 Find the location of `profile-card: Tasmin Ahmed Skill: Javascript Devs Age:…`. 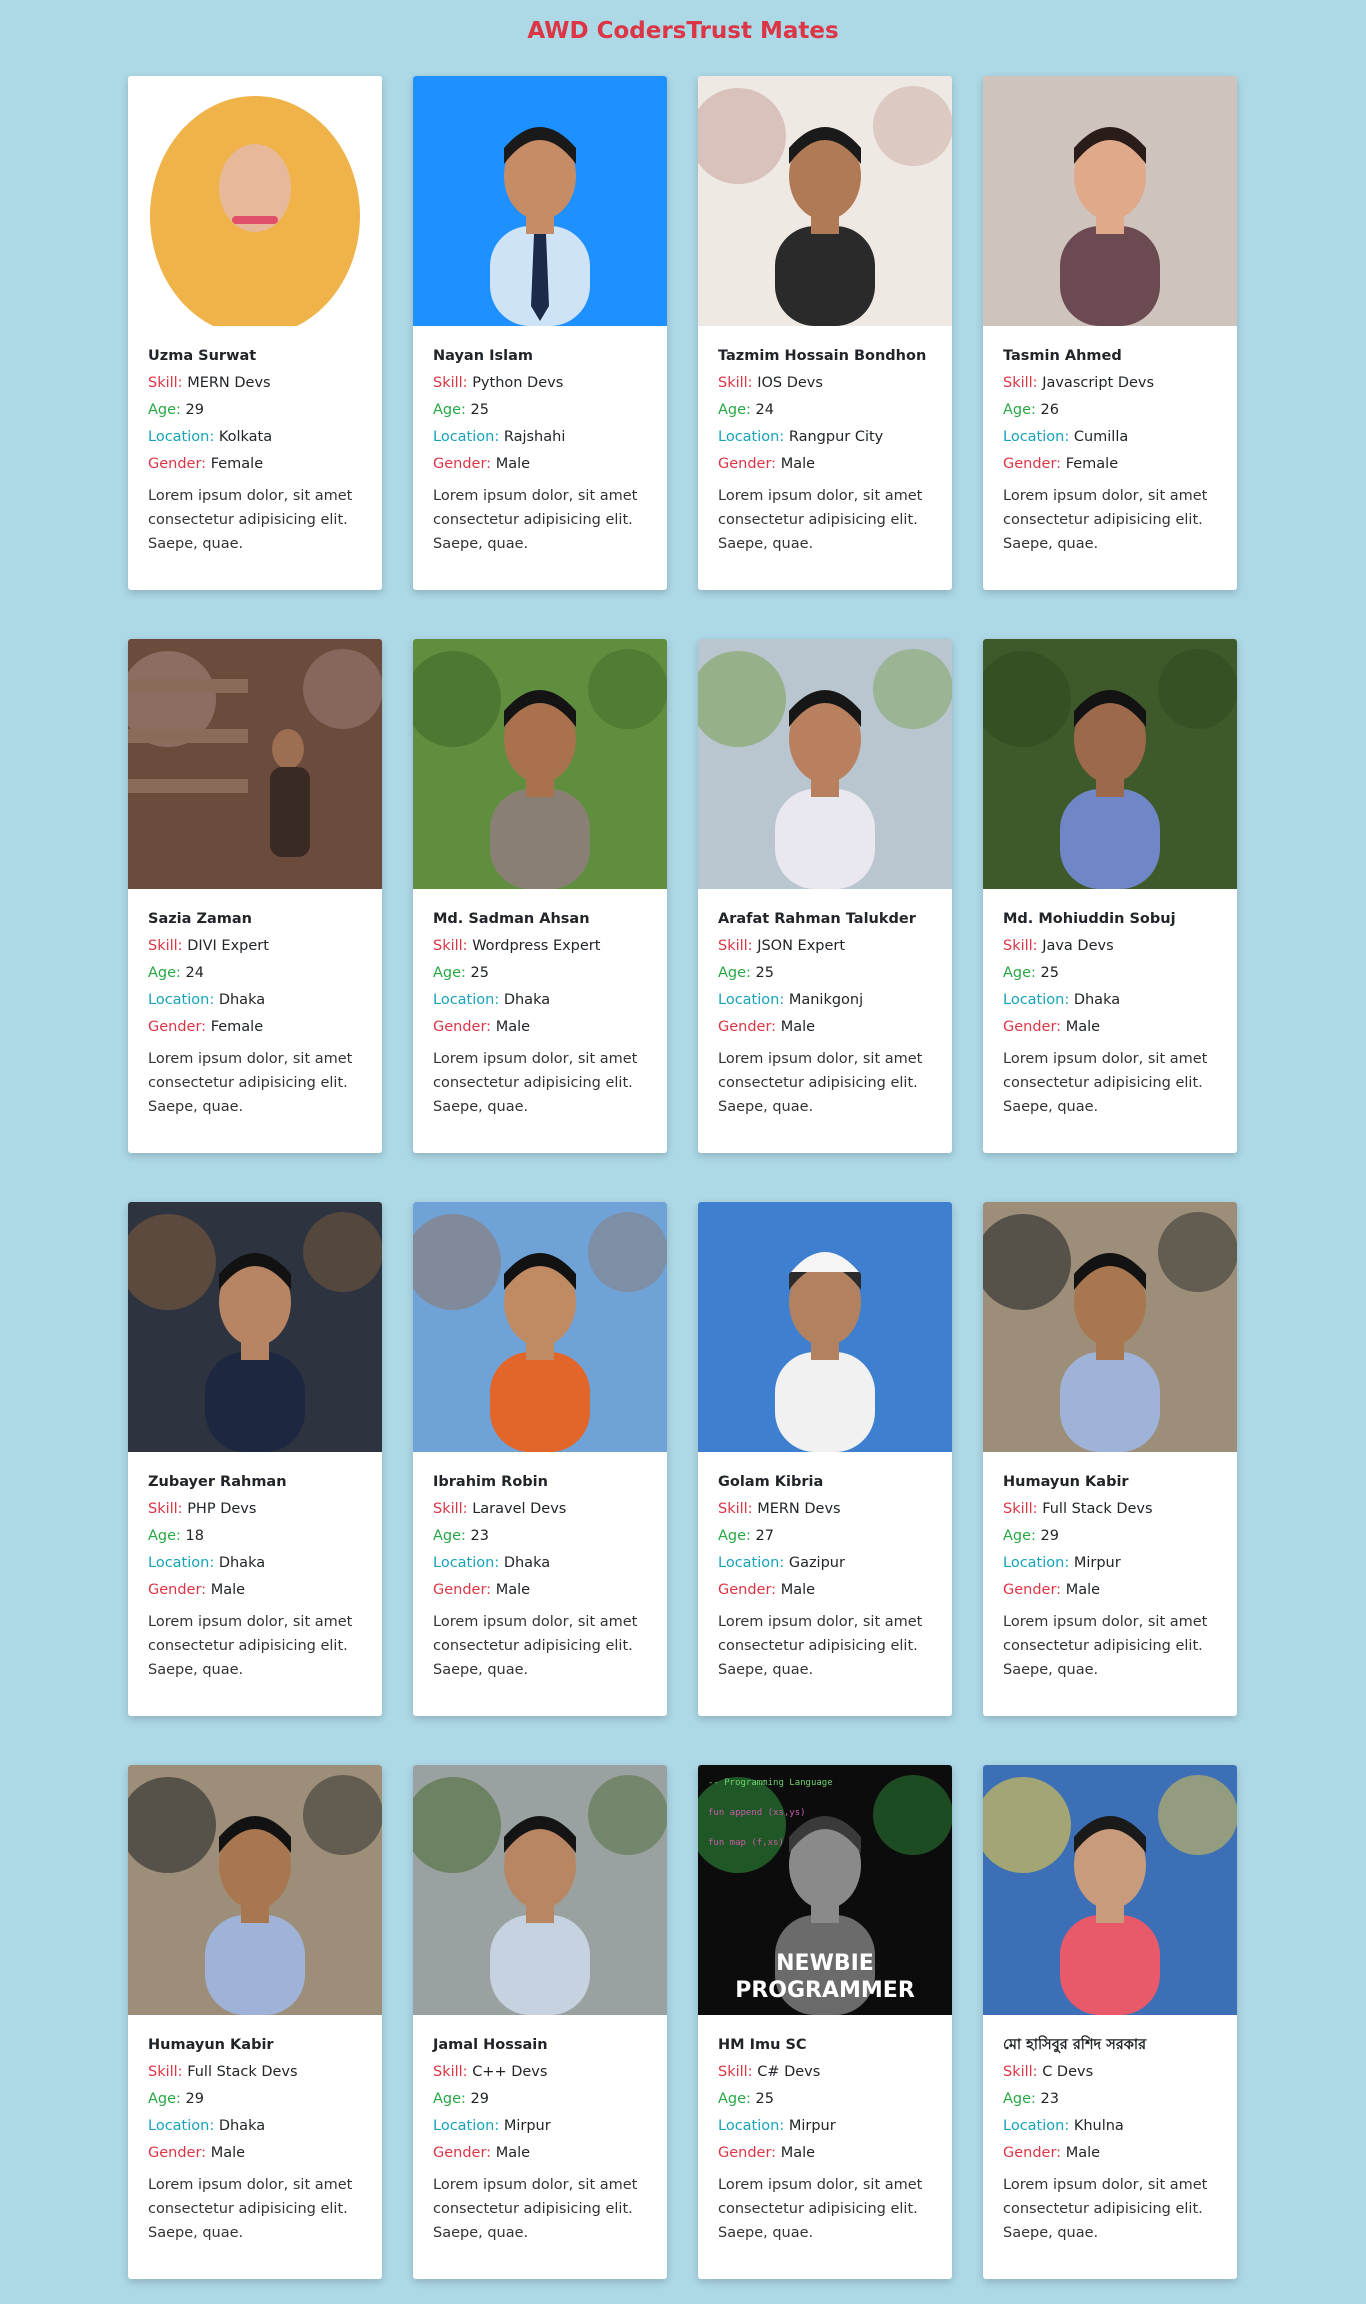

profile-card: Tasmin Ahmed Skill: Javascript Devs Age:… is located at coordinates (1110, 333).